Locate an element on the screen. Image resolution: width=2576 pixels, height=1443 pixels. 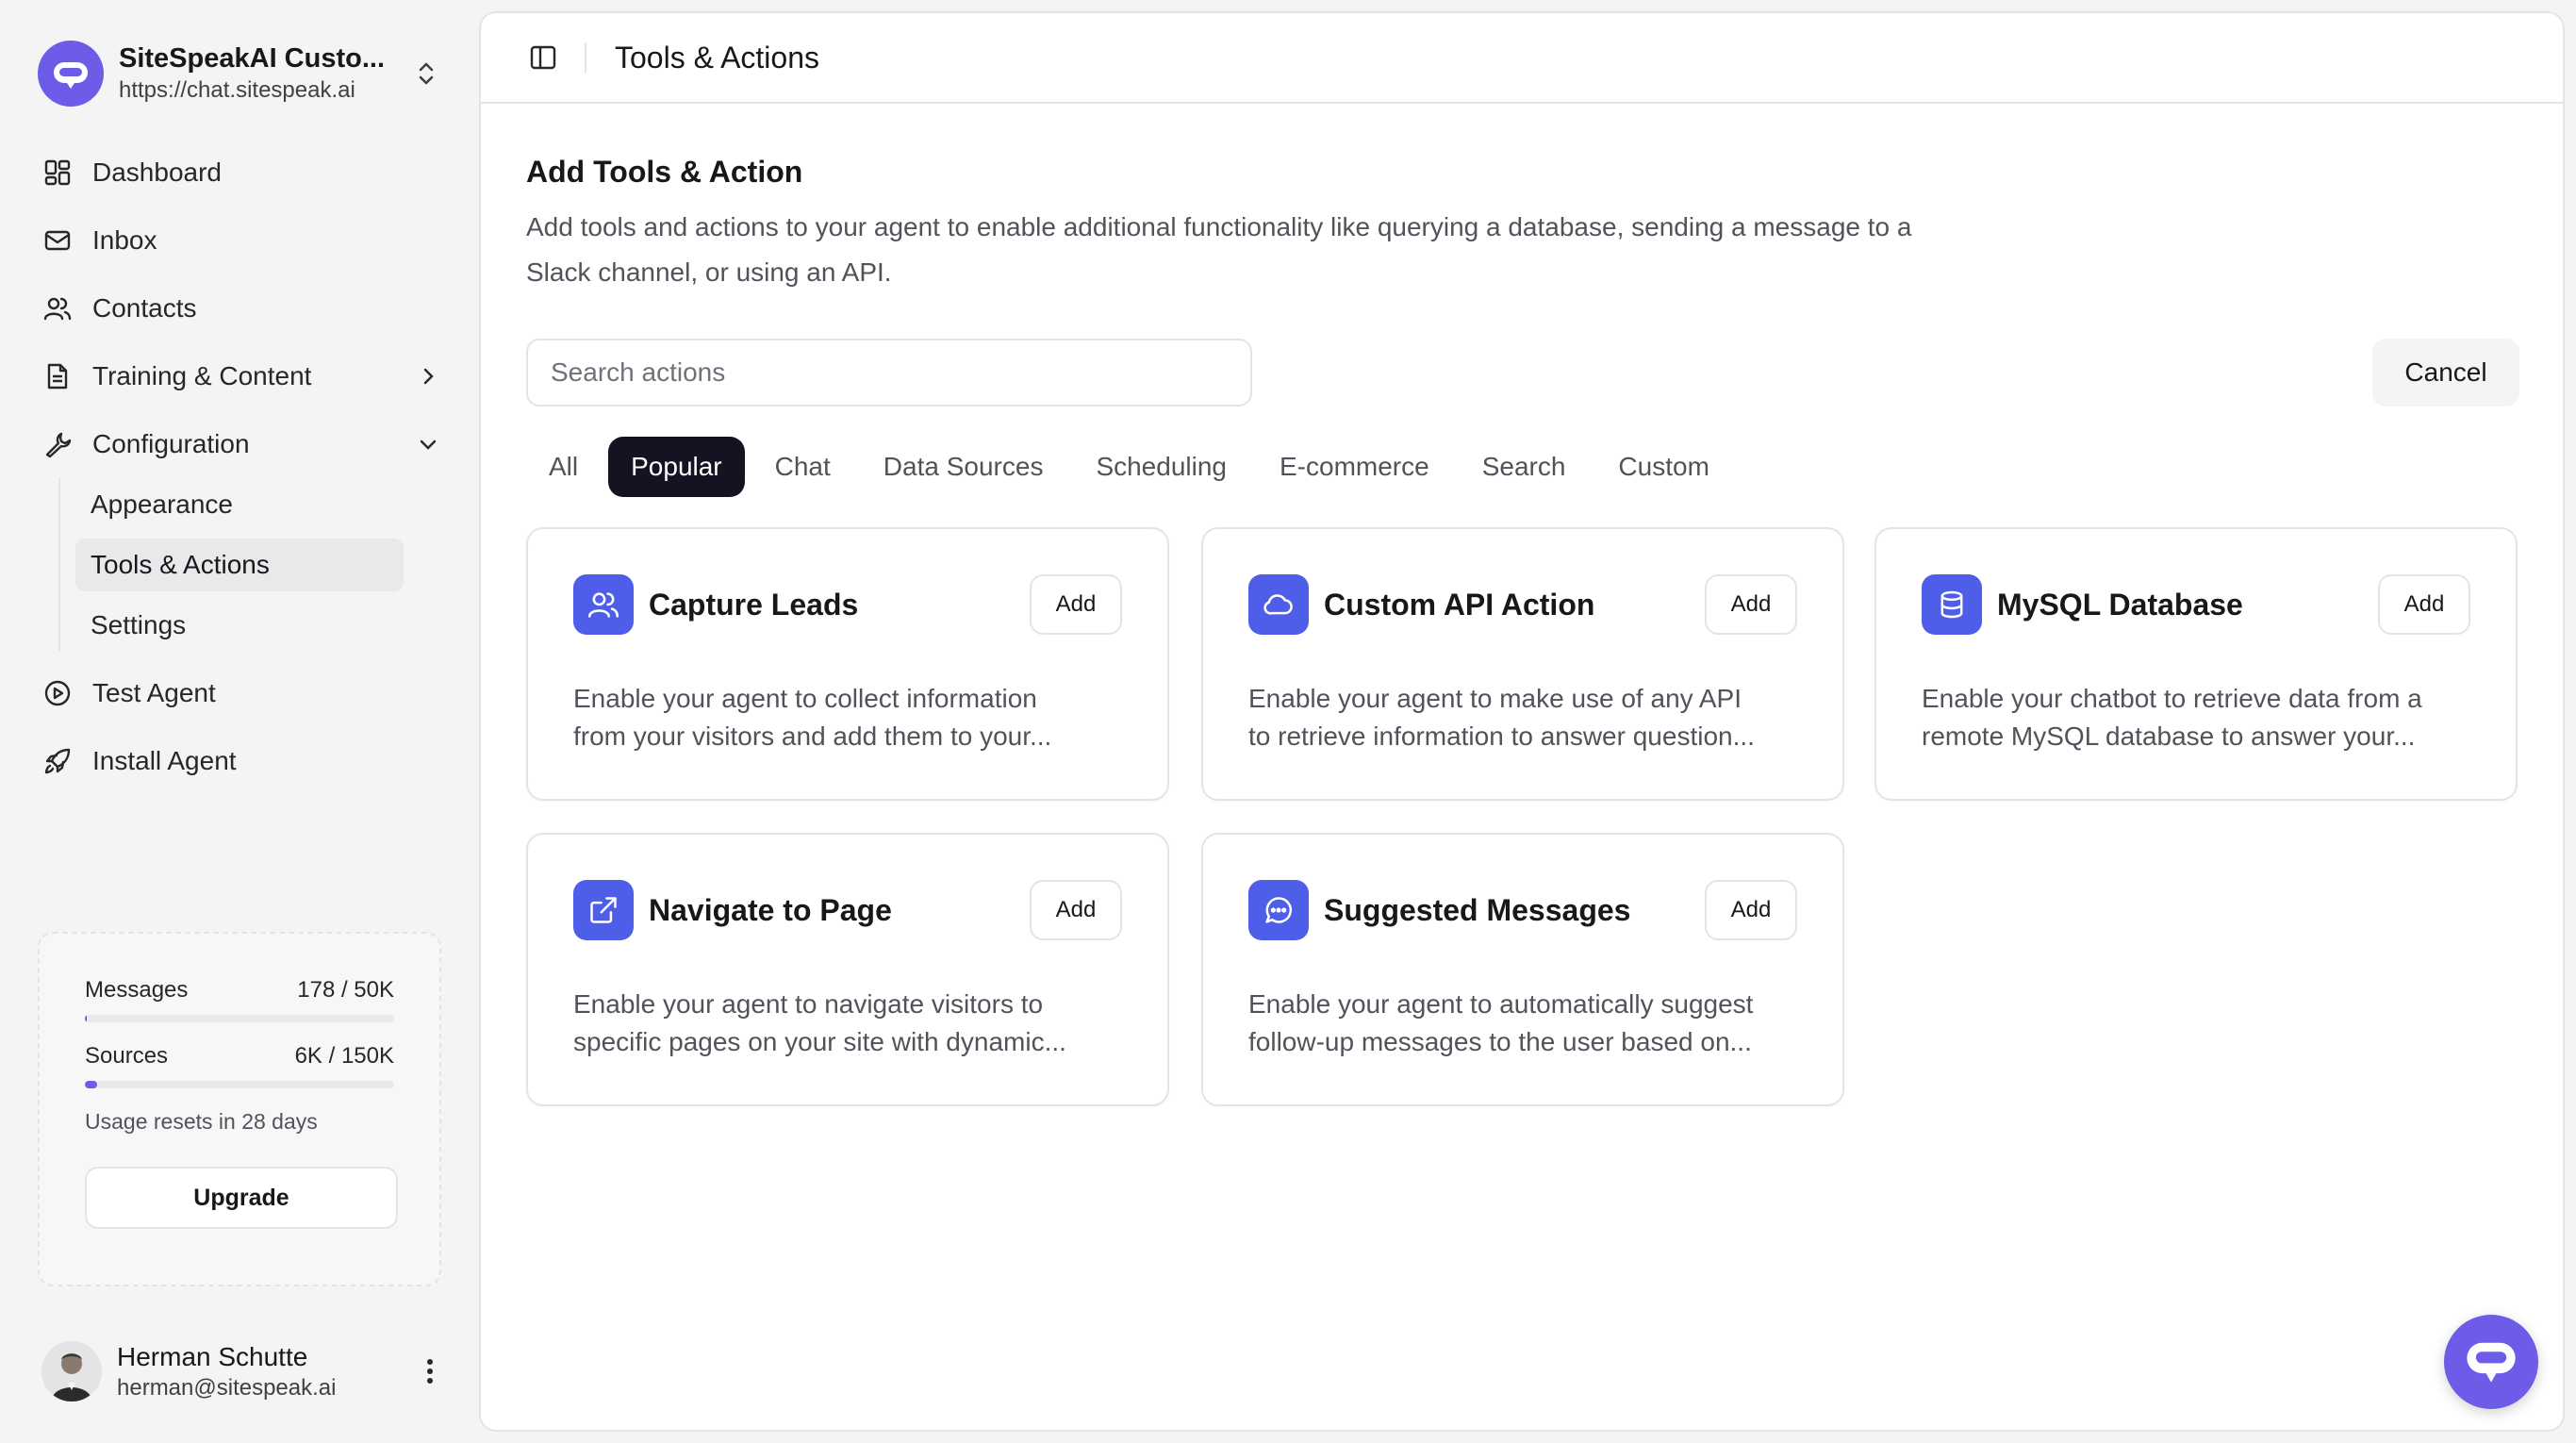
nav-dashboard: Dashboard is located at coordinates (245, 172).